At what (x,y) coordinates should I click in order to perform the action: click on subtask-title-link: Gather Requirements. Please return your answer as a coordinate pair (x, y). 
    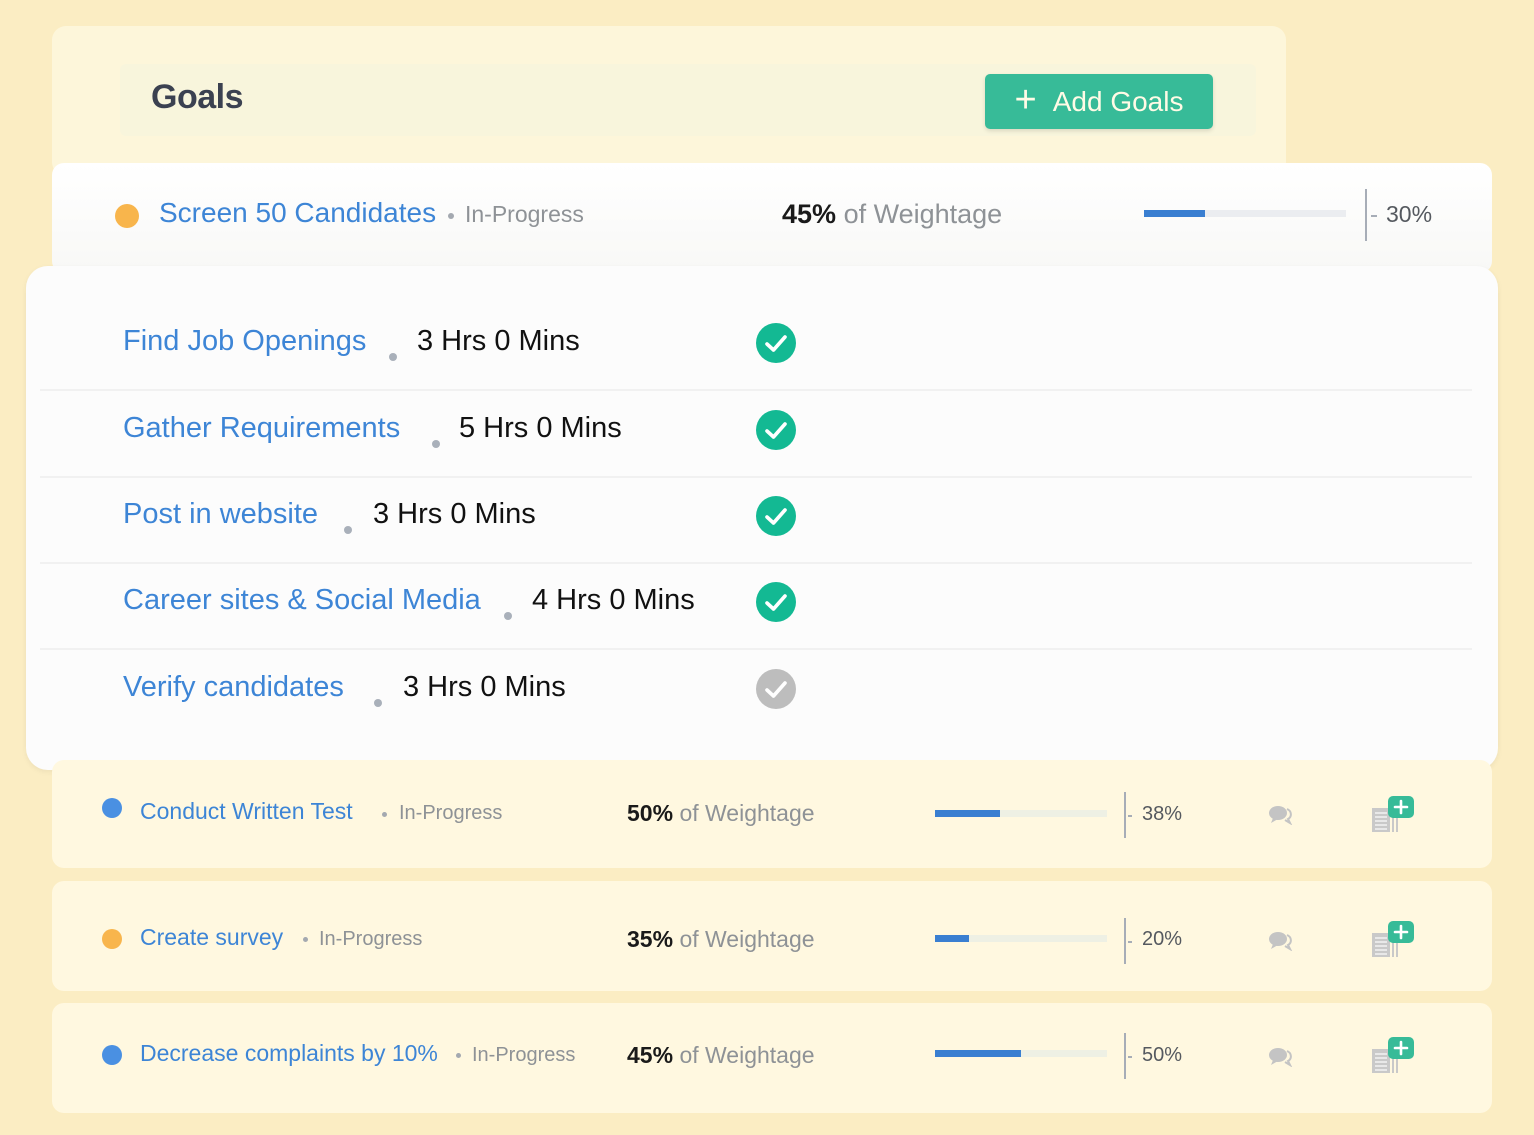
    Looking at the image, I should click on (261, 428).